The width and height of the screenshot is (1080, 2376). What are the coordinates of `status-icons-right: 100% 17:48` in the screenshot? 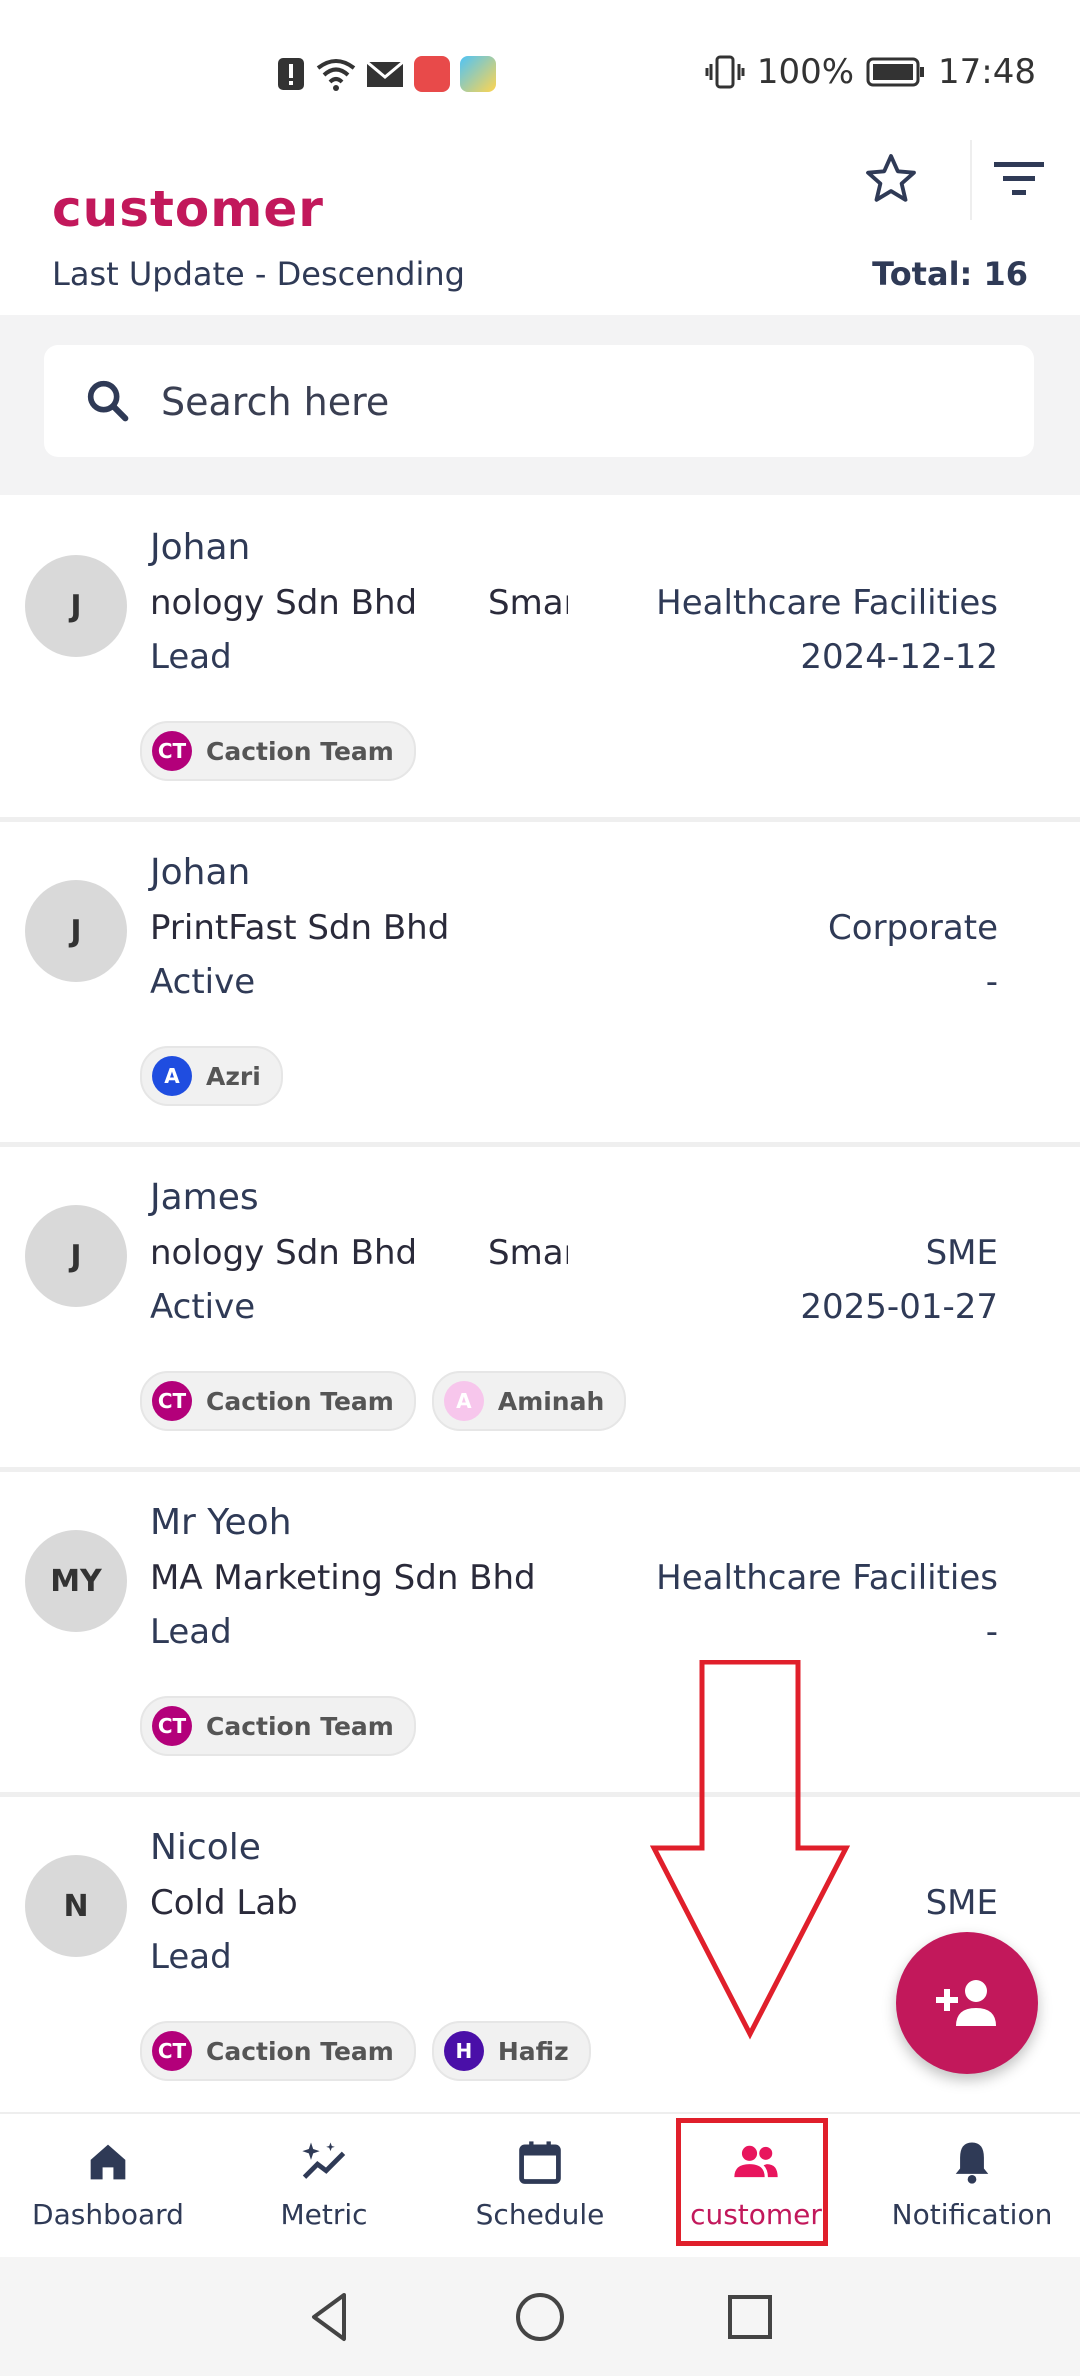 It's located at (870, 72).